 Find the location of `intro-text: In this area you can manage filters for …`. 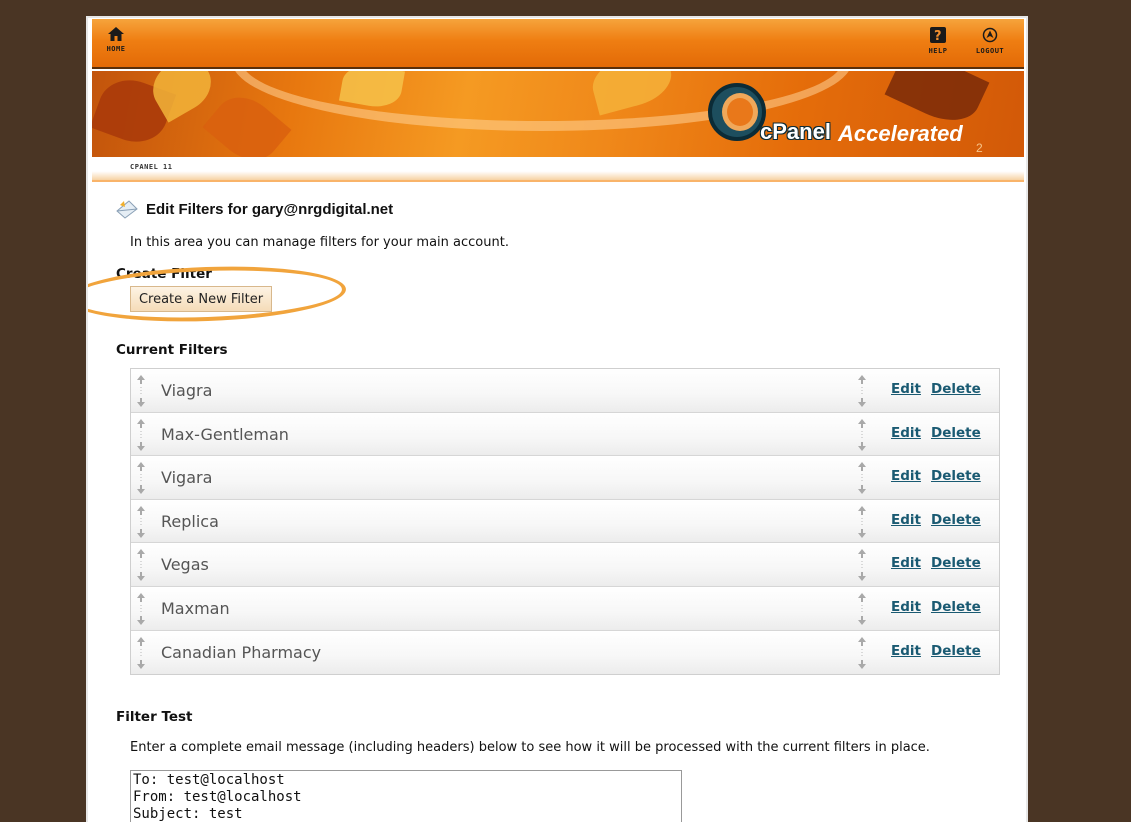

intro-text: In this area you can manage filters for … is located at coordinates (319, 242).